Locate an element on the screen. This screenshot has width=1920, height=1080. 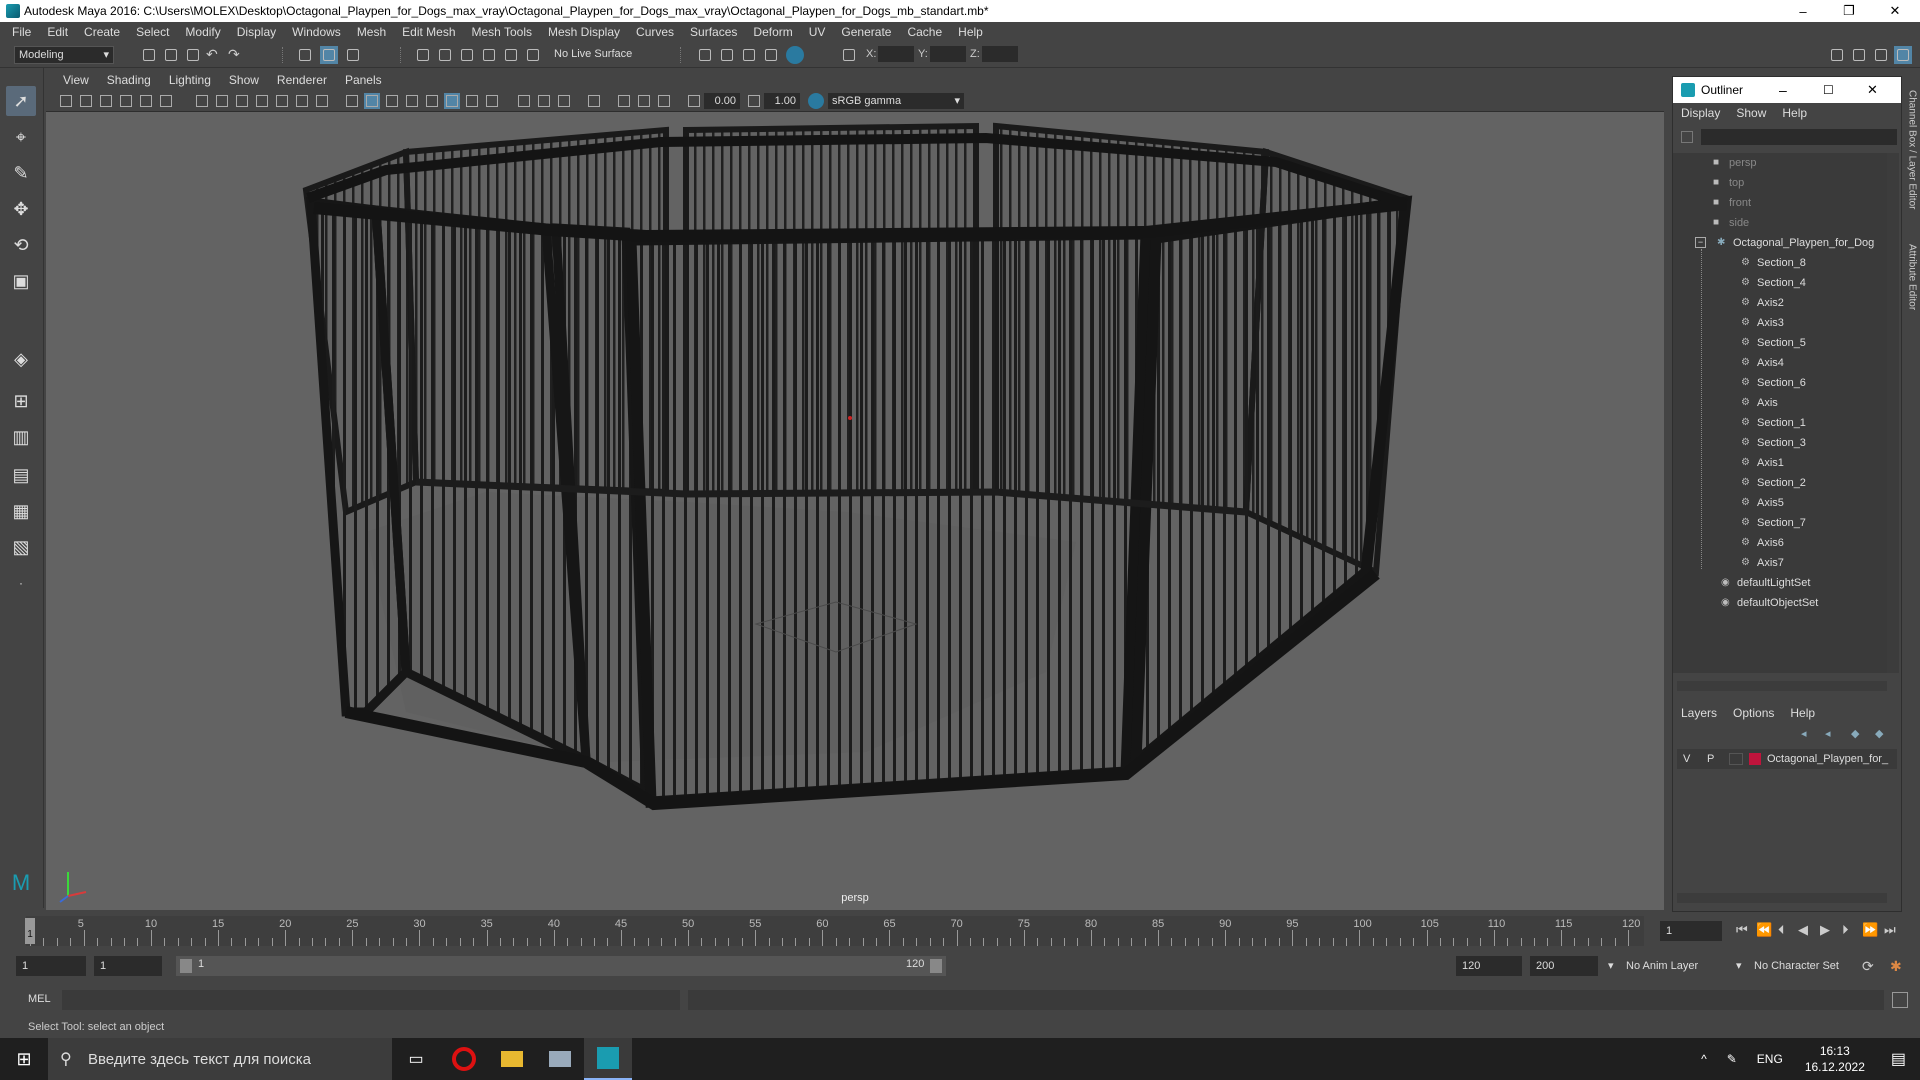
render-settings-icon is located at coordinates (705, 55).